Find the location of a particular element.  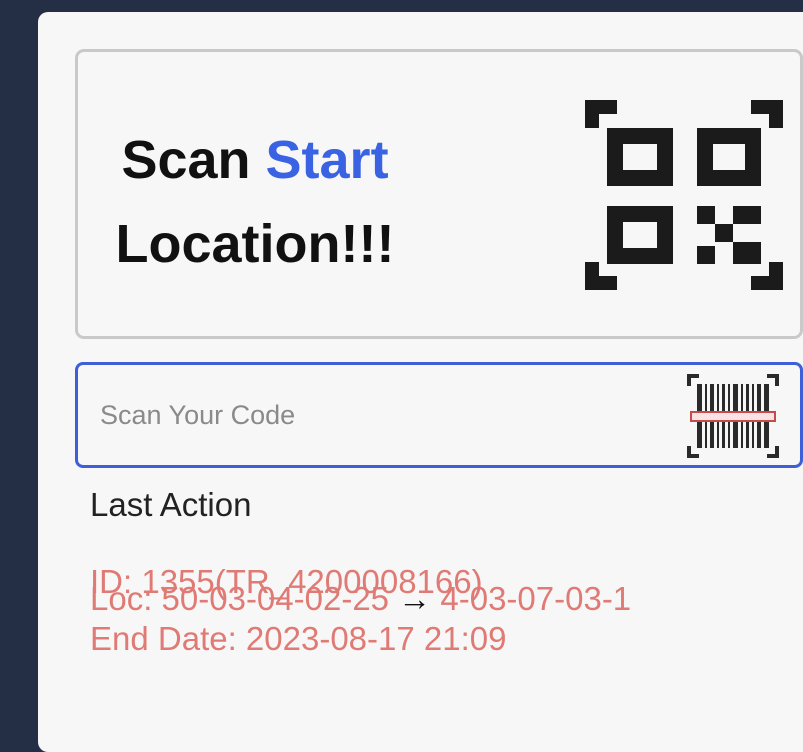

scan-code-field is located at coordinates (439, 415).